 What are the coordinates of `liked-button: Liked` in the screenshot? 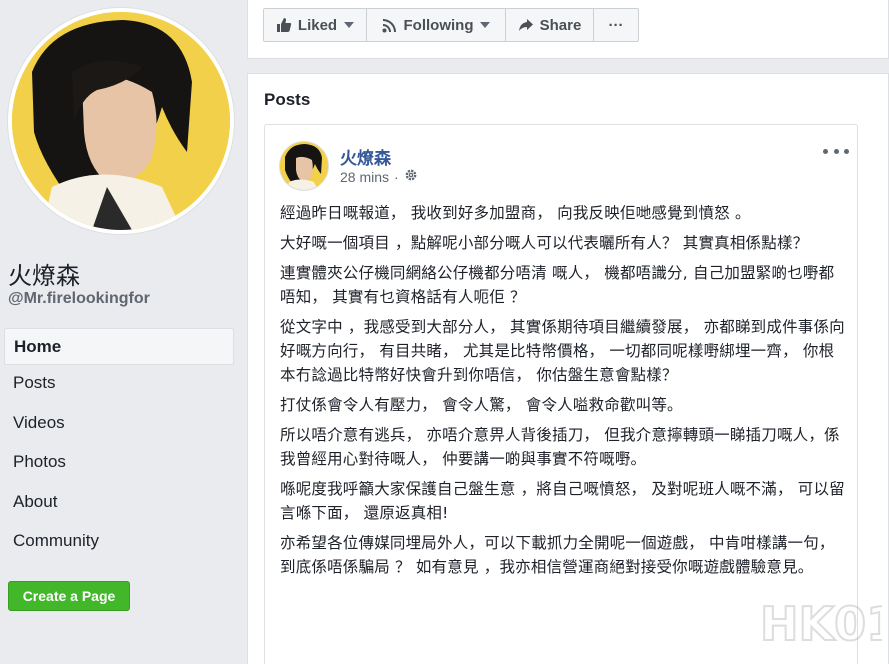 It's located at (315, 25).